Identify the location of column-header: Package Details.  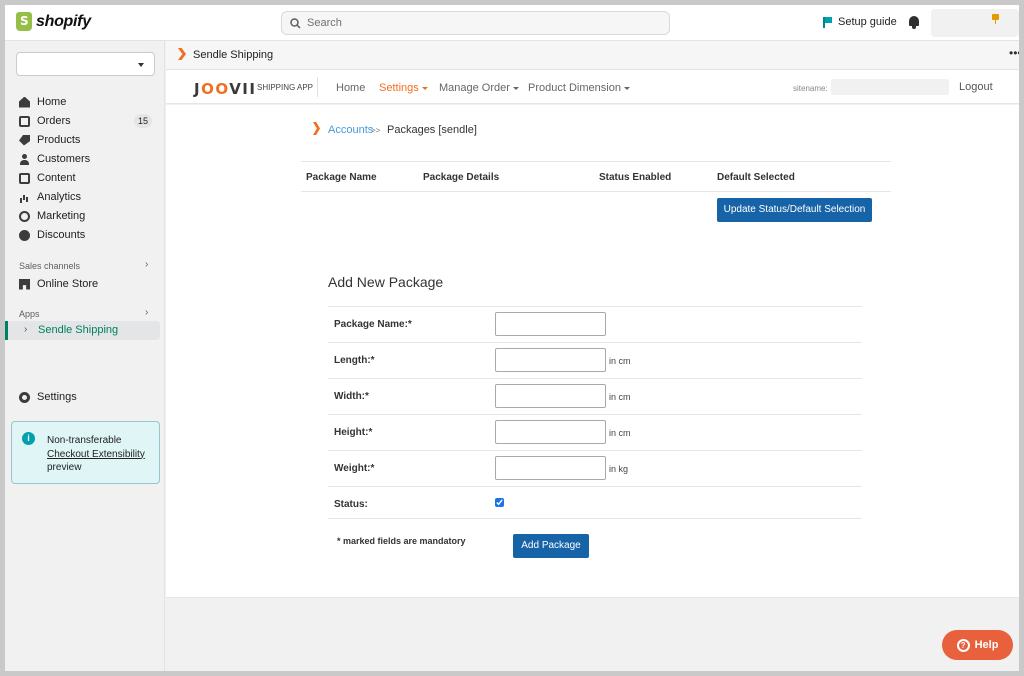
(461, 177).